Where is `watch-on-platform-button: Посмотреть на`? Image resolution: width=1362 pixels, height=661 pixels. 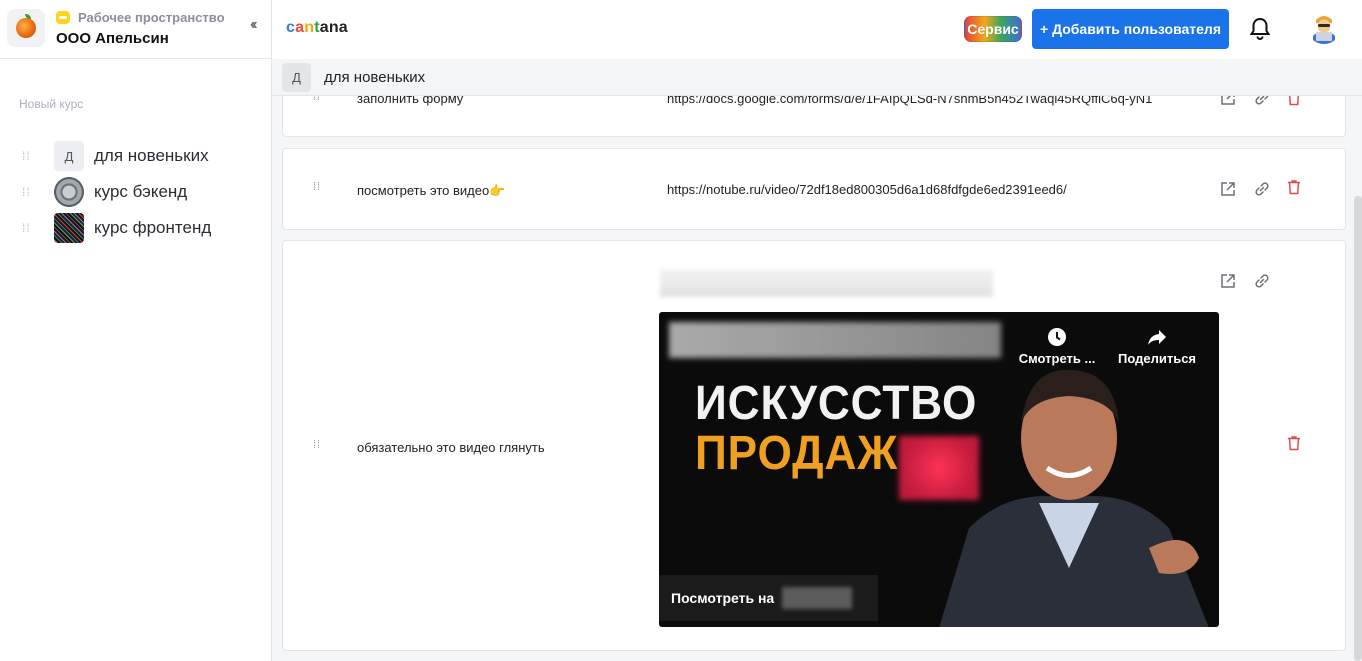 watch-on-platform-button: Посмотреть на is located at coordinates (768, 598).